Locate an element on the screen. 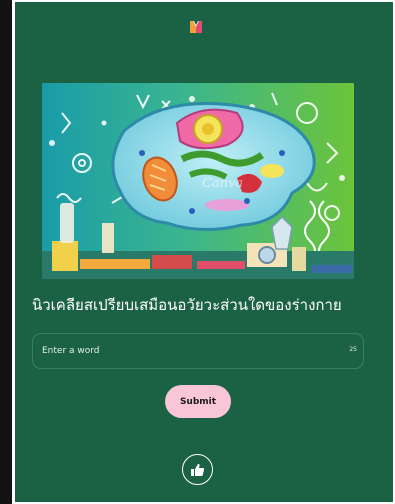 The height and width of the screenshot is (504, 395). left-edge-bar is located at coordinates (6, 252).